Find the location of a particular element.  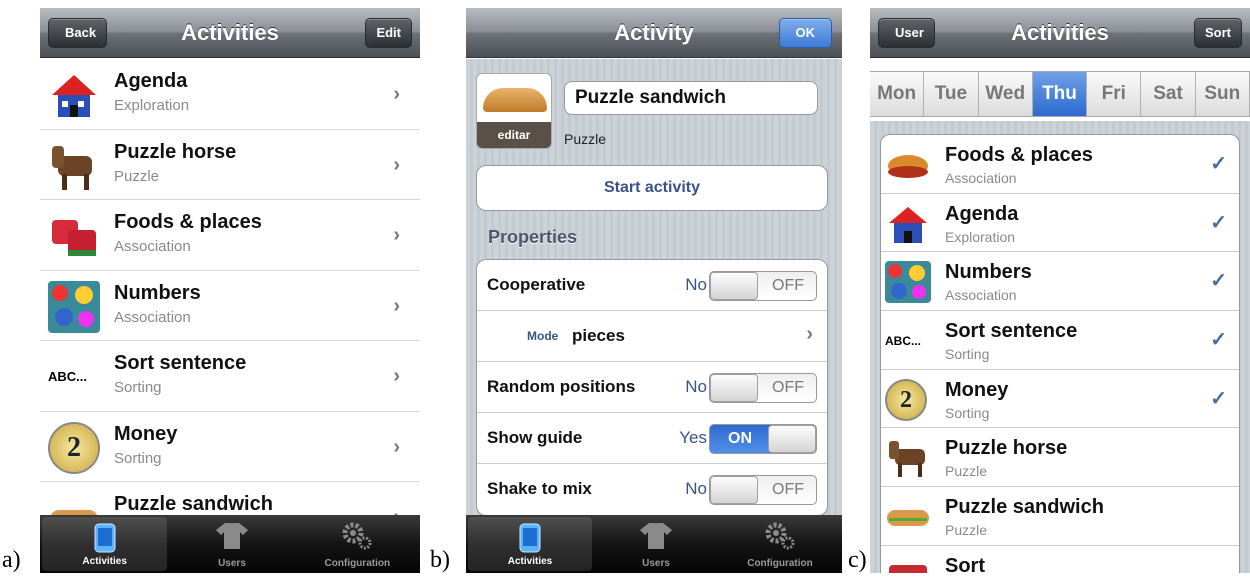

list-item: 2 Money Sorting › is located at coordinates (230, 446).